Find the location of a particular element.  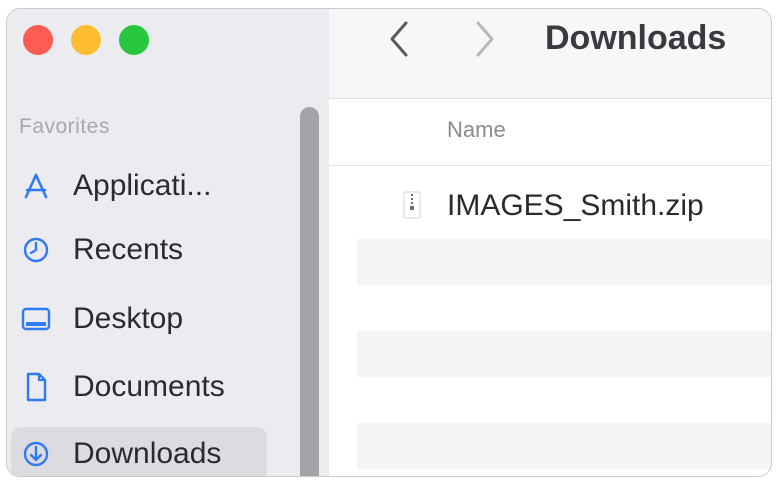

chevron-left-icon is located at coordinates (399, 41).